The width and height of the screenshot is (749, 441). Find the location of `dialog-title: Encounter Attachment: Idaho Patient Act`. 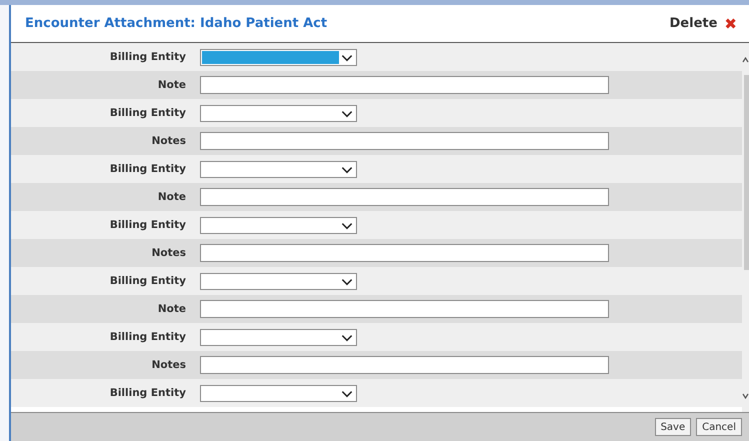

dialog-title: Encounter Attachment: Idaho Patient Act is located at coordinates (176, 23).